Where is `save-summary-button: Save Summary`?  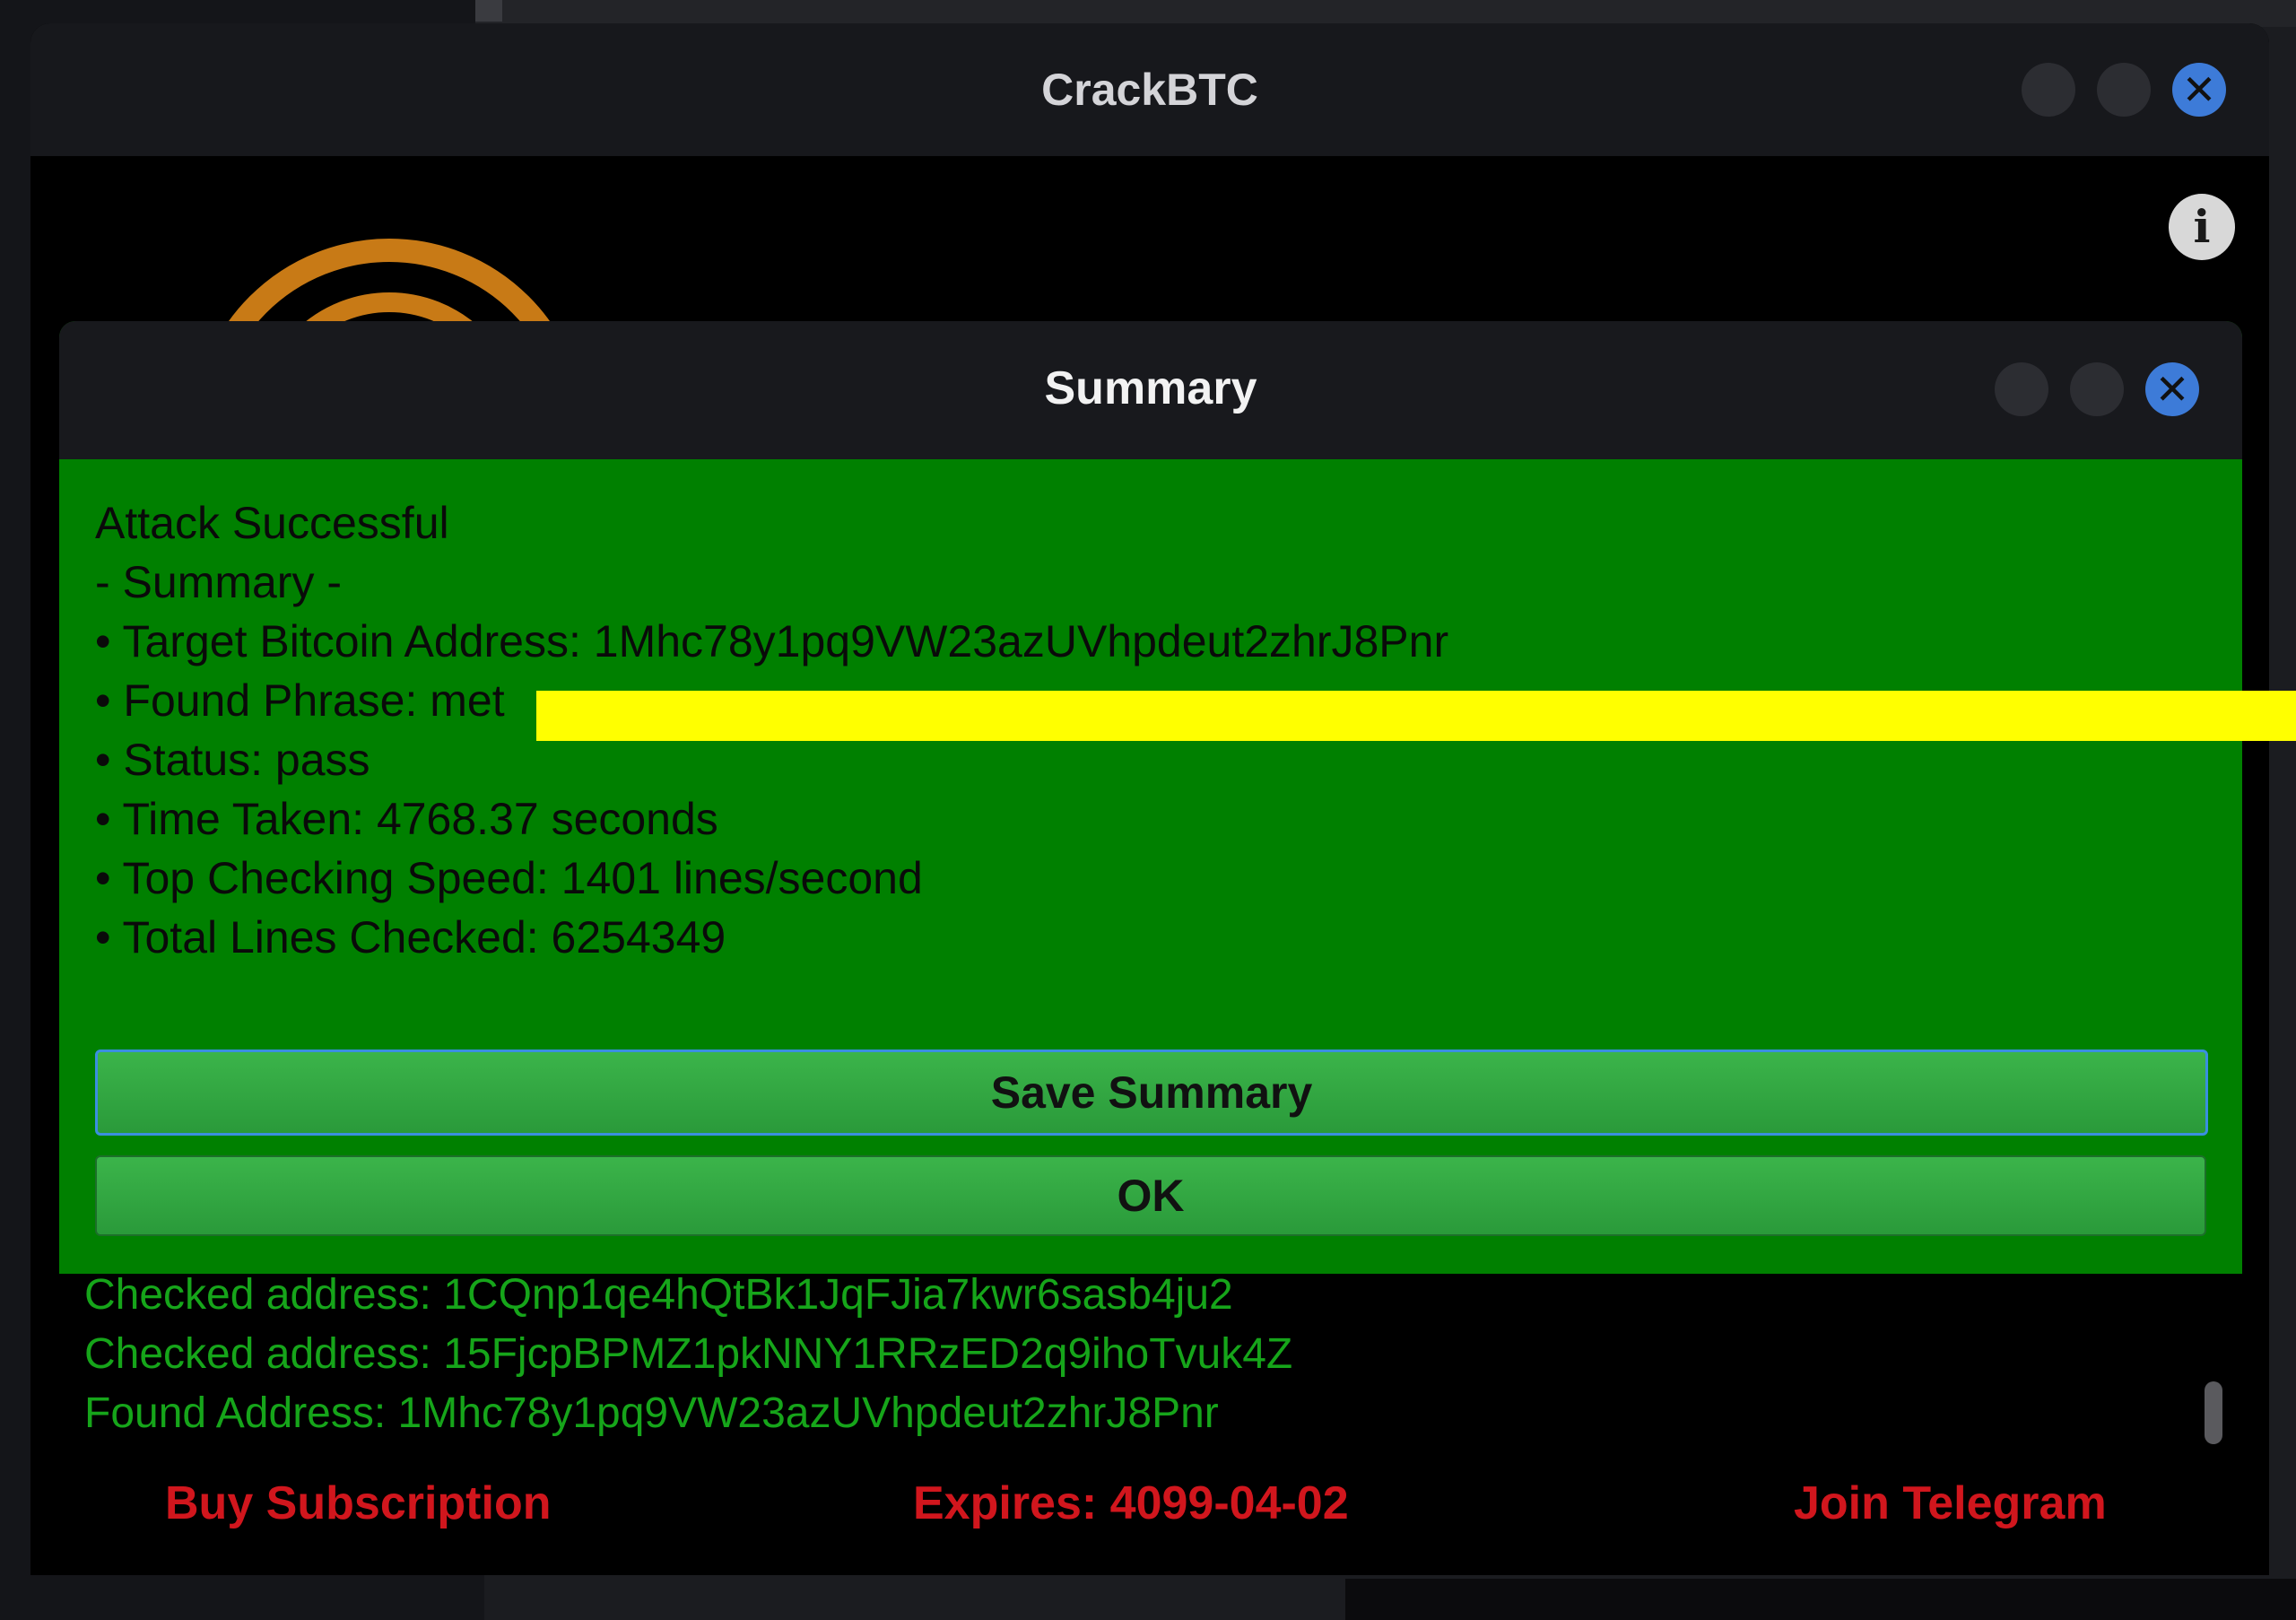 save-summary-button: Save Summary is located at coordinates (1151, 1093).